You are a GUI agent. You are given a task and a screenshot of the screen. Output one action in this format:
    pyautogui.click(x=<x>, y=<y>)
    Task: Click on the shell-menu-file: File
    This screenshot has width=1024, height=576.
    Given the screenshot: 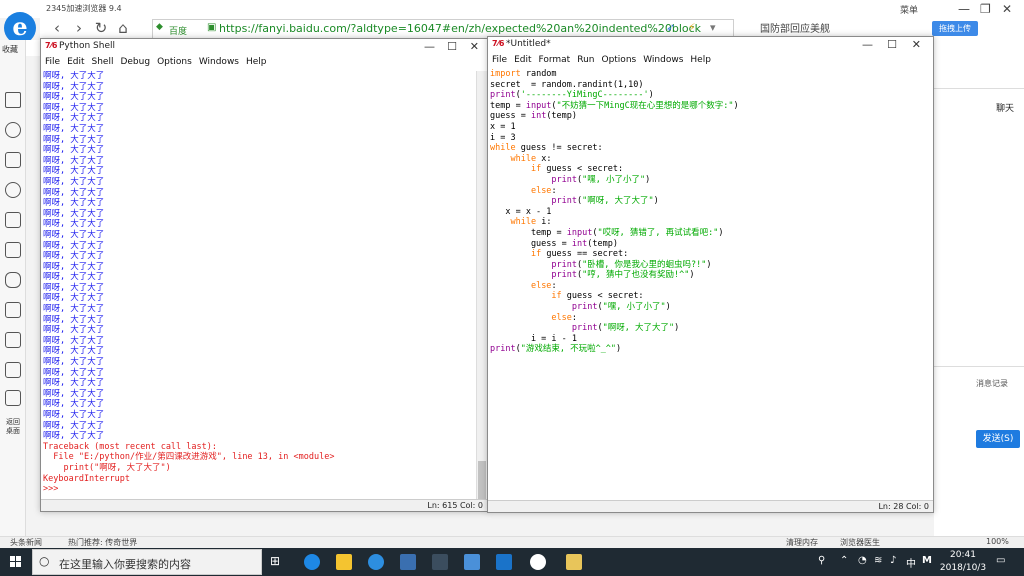 What is the action you would take?
    pyautogui.click(x=52, y=62)
    